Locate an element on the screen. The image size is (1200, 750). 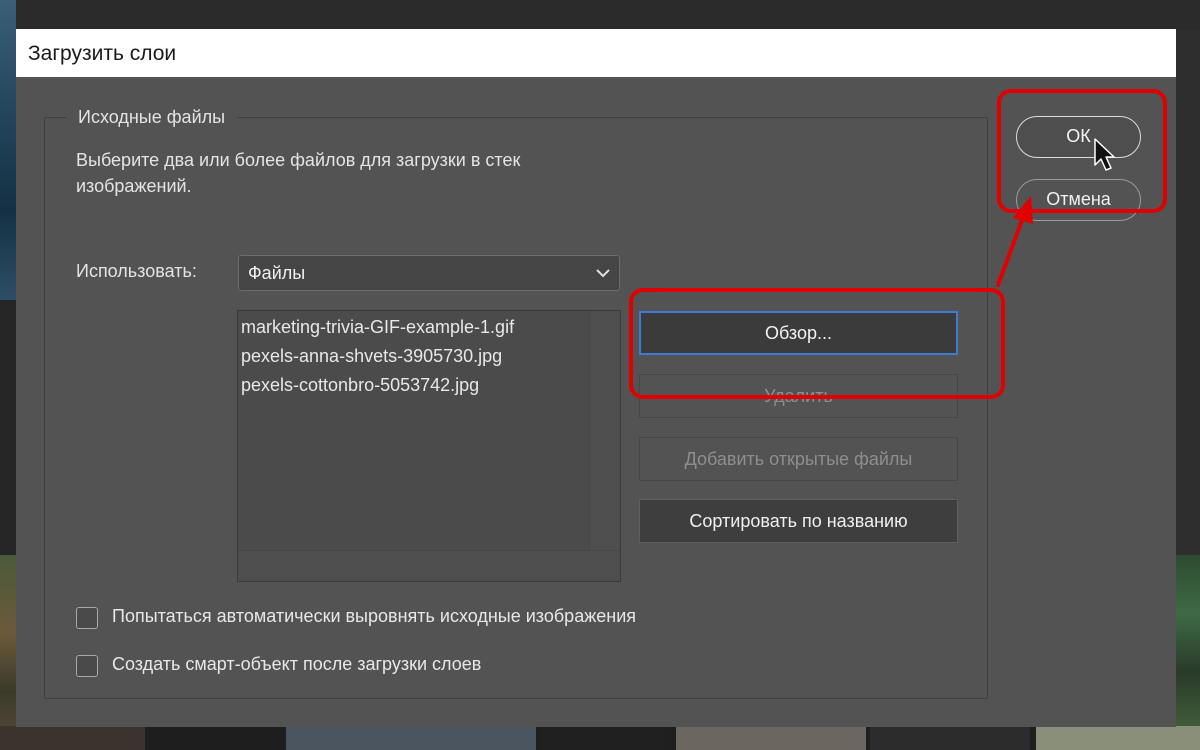
dialog-title: Загрузить слои is located at coordinates (102, 53).